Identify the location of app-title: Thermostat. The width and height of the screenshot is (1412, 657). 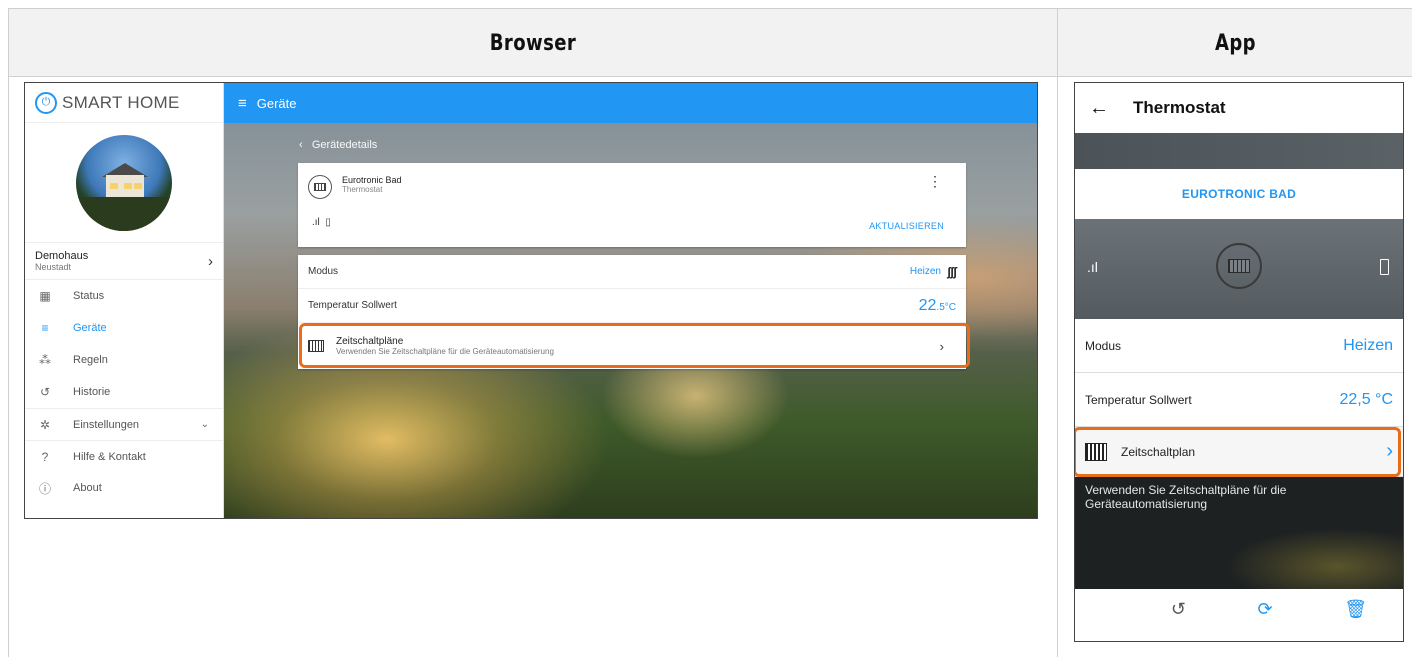
(1179, 107).